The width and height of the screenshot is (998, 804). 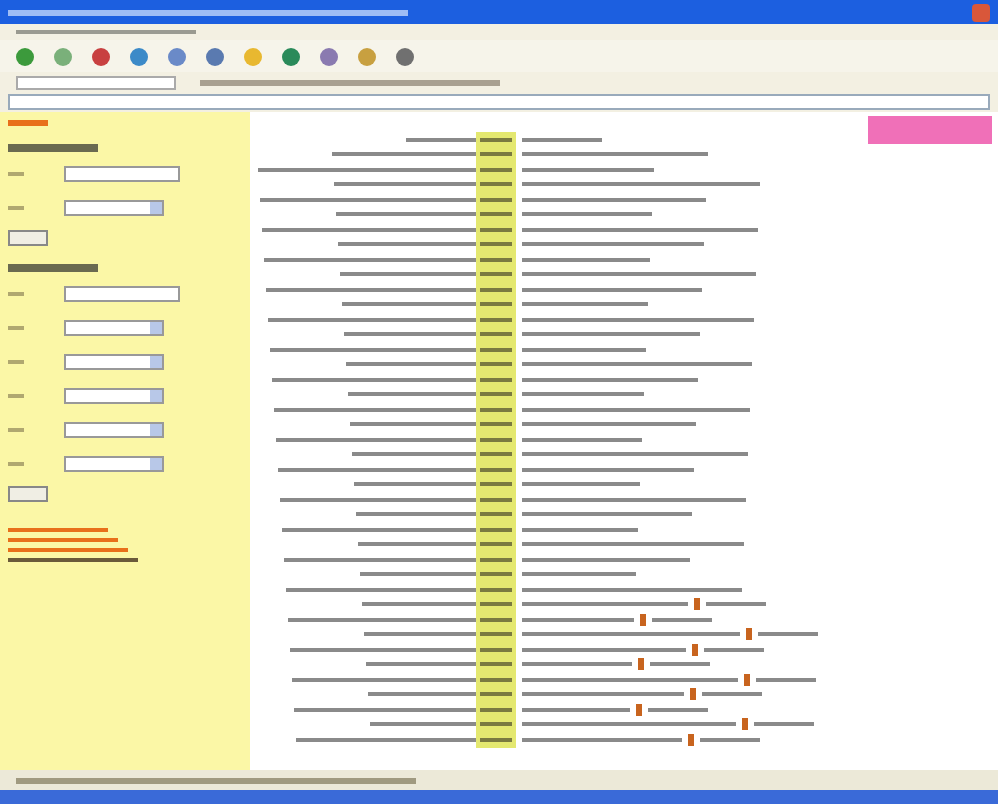 What do you see at coordinates (96, 82) in the screenshot?
I see `search-field` at bounding box center [96, 82].